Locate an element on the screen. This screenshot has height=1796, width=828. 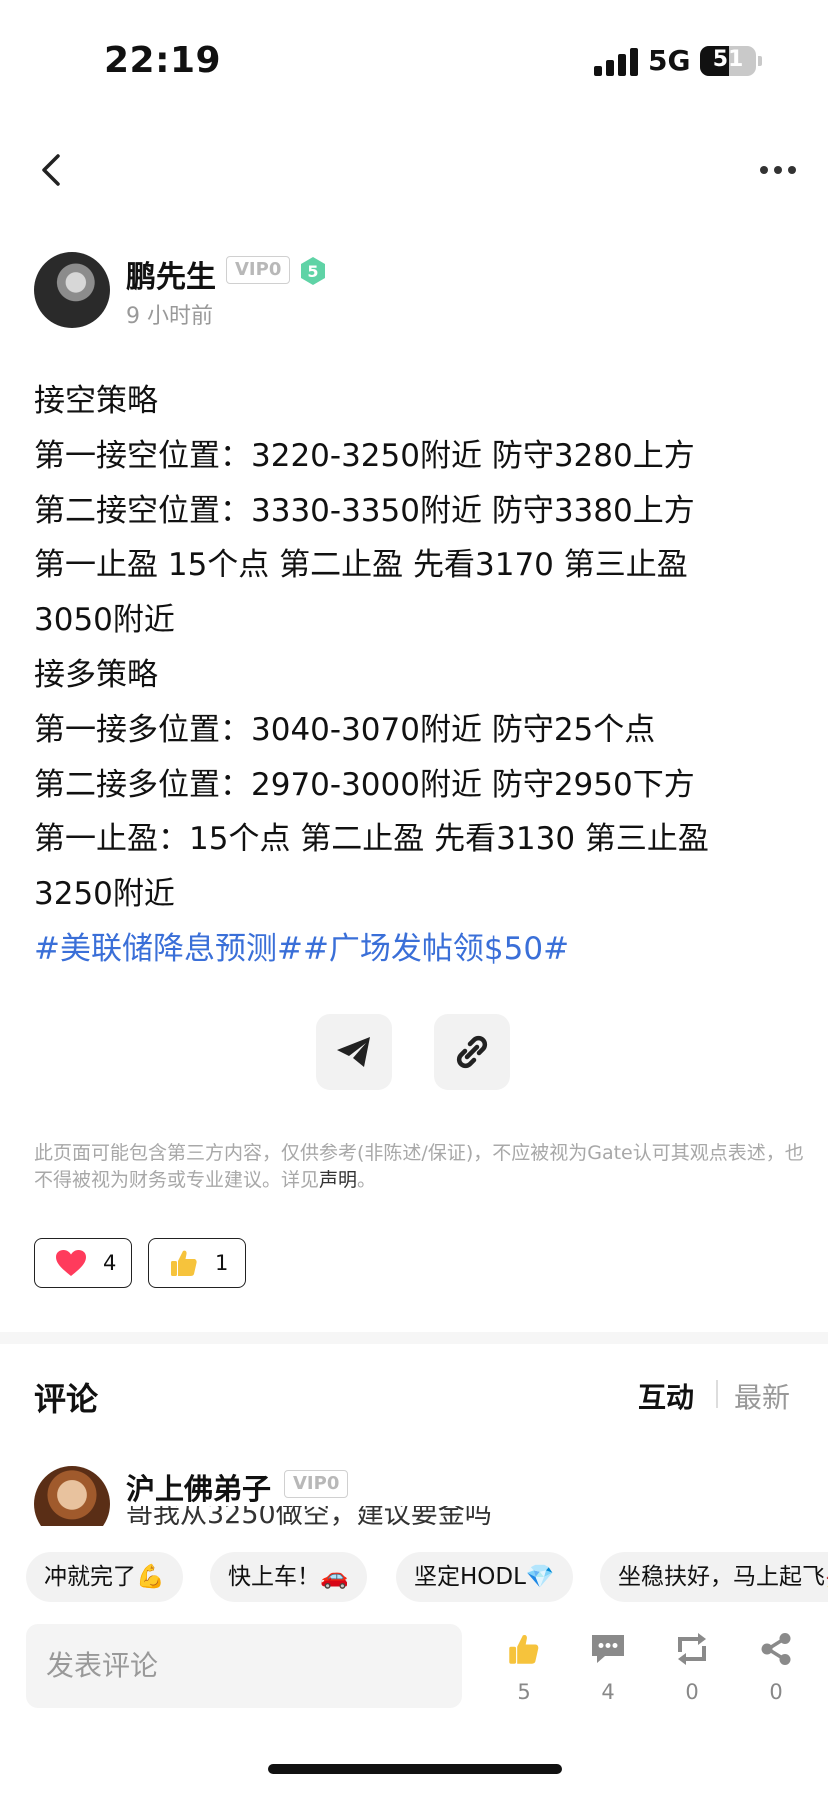
comment-text: 哥我从3250做空，建议要金吗 is located at coordinates (309, 1516).